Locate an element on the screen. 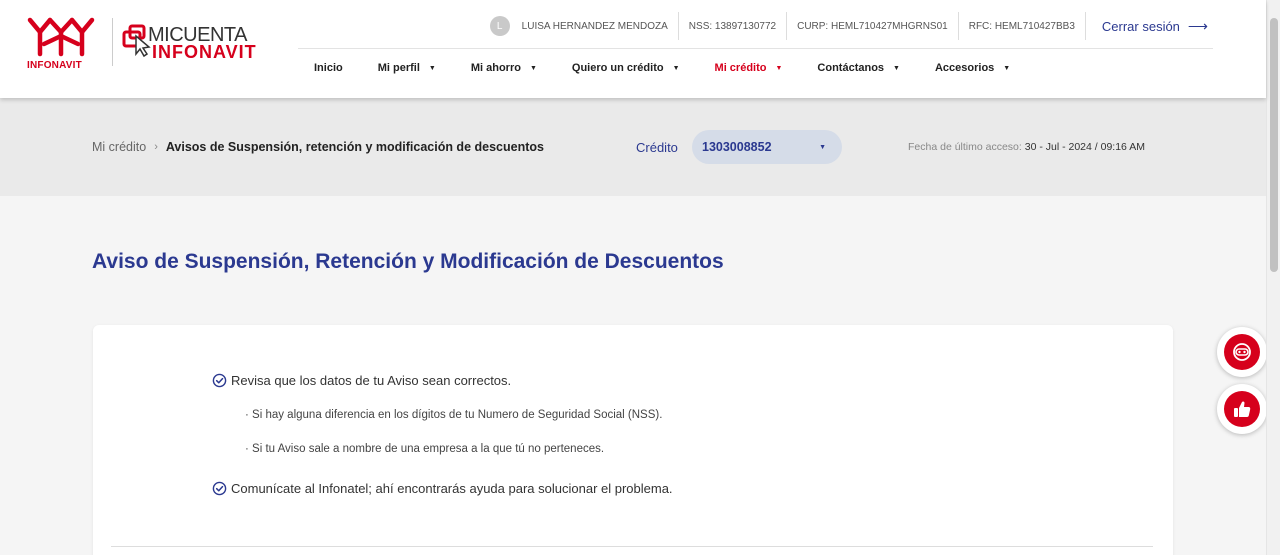  nav-item-inicio: Inicio is located at coordinates (328, 68).